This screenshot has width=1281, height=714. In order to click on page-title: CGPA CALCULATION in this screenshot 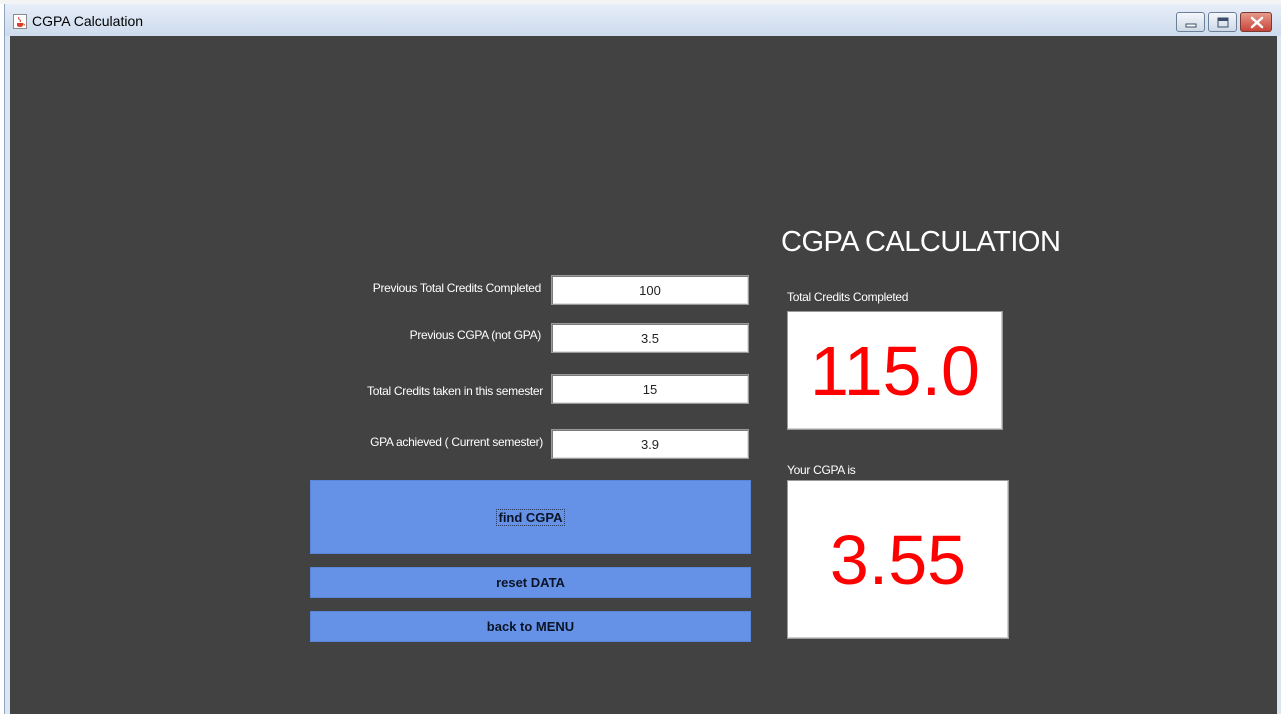, I will do `click(921, 242)`.